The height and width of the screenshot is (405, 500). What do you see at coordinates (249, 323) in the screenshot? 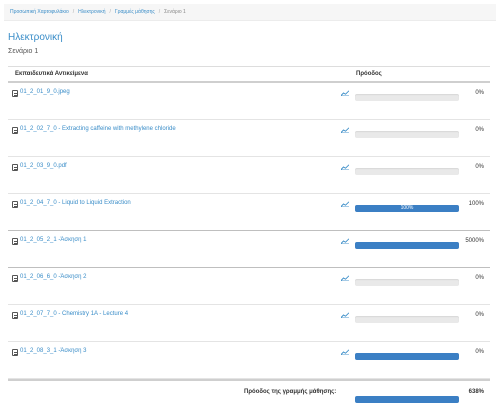
I see `table-row: 01_2_07_7_0 - Chemistry 1A - Lecture 4 0%` at bounding box center [249, 323].